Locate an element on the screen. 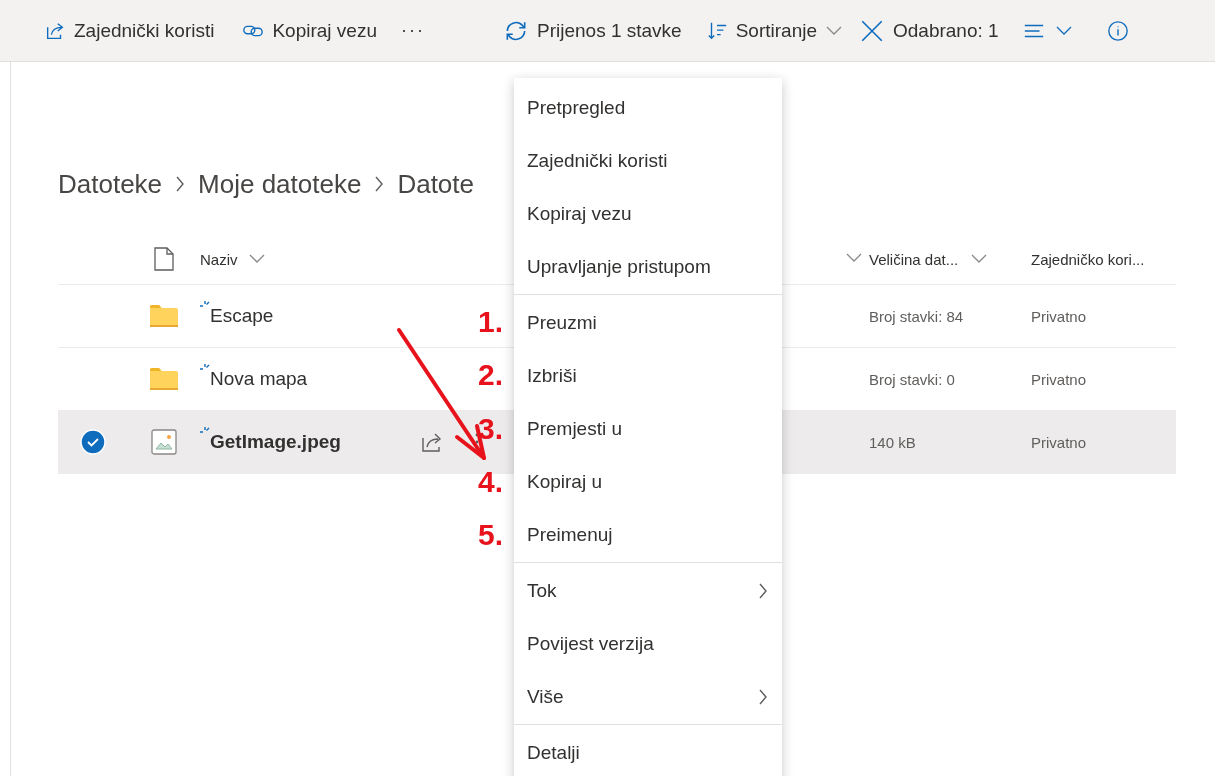 The height and width of the screenshot is (776, 1215). step-number: 1. is located at coordinates (491, 322).